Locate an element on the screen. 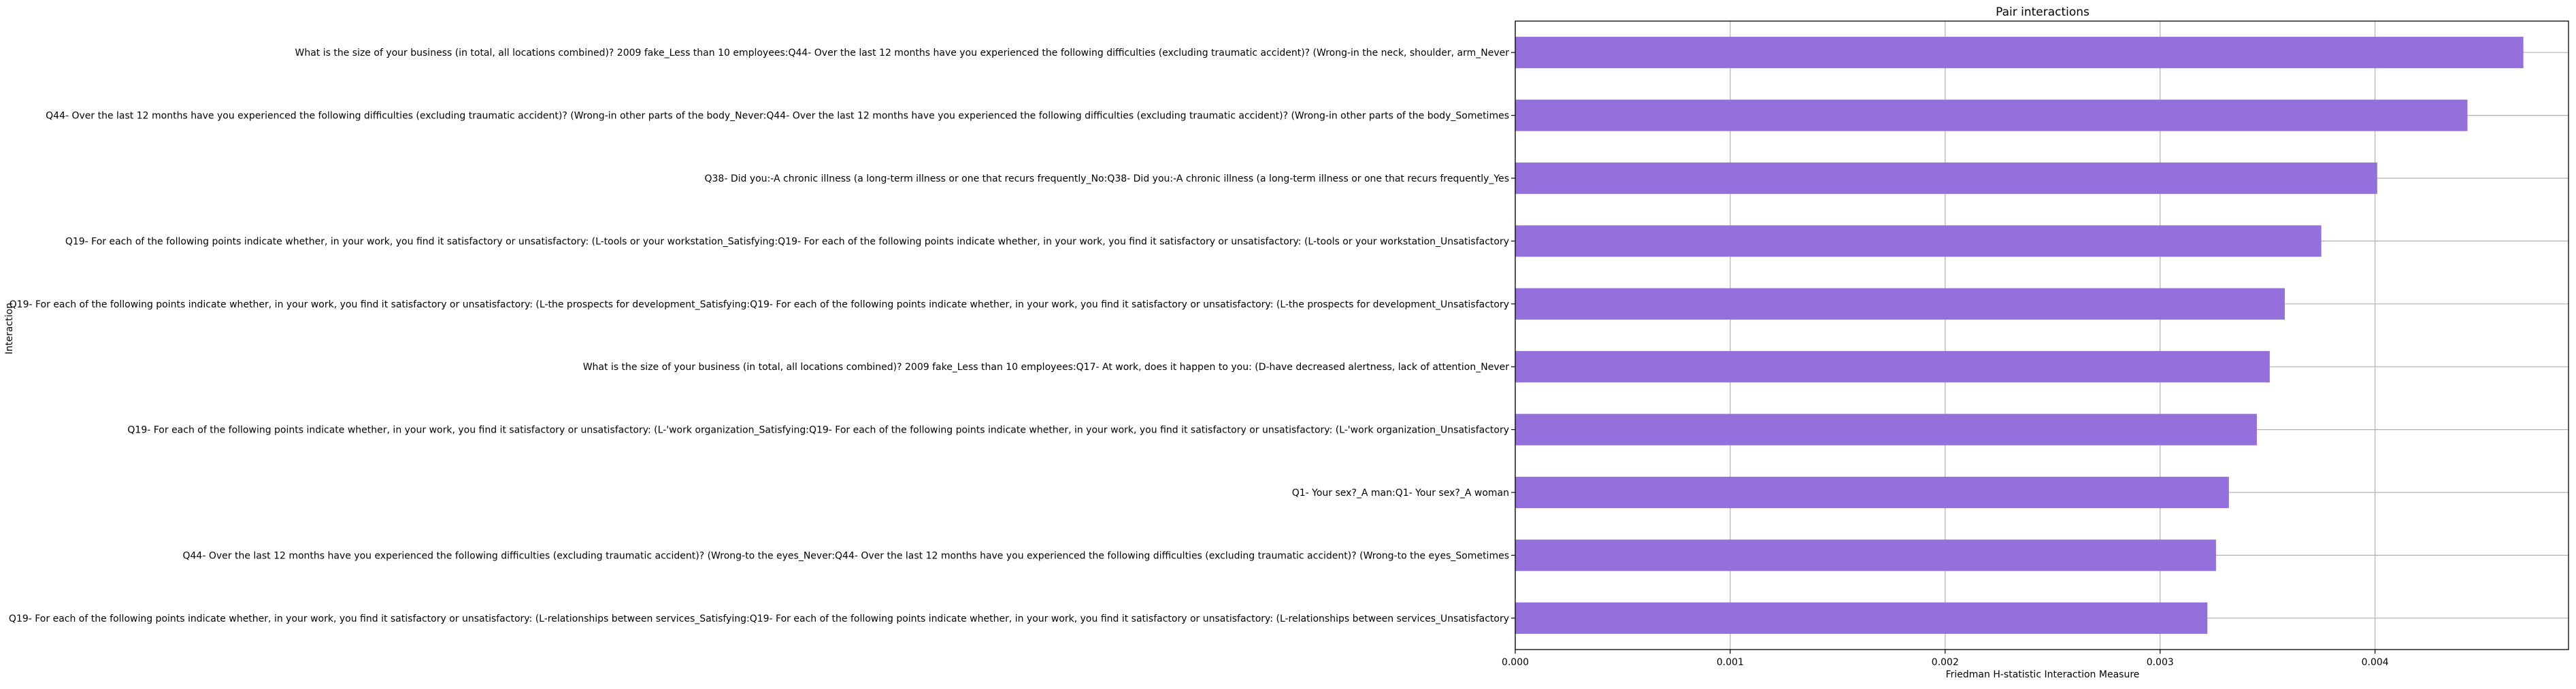  x-axis-label: Friedman H-statistic Interaction Measure is located at coordinates (2043, 674).